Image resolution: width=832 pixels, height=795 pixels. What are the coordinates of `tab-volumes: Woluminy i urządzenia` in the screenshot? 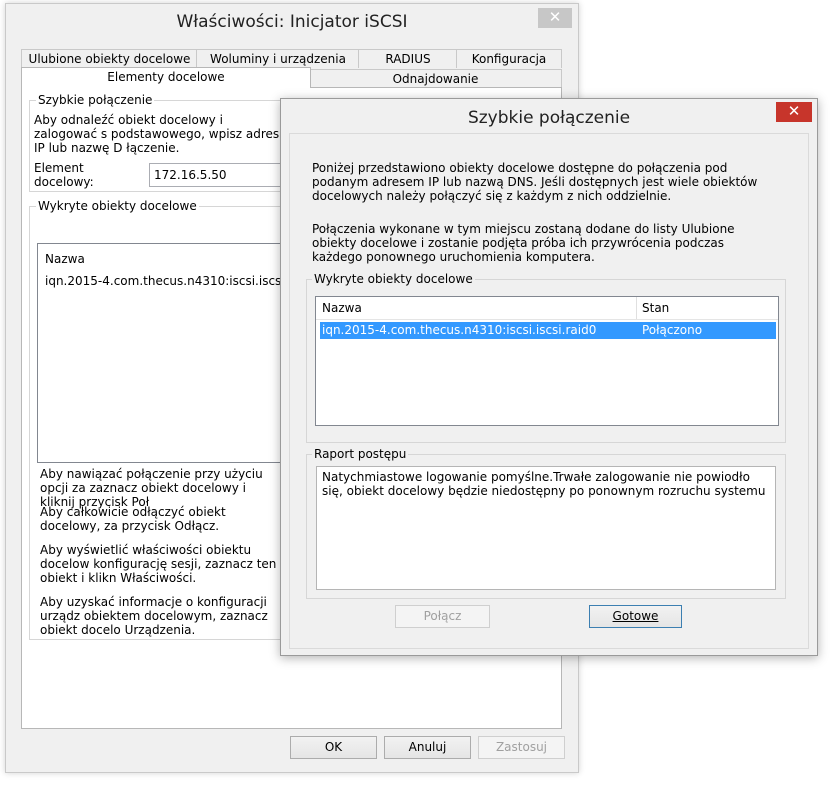 It's located at (278, 58).